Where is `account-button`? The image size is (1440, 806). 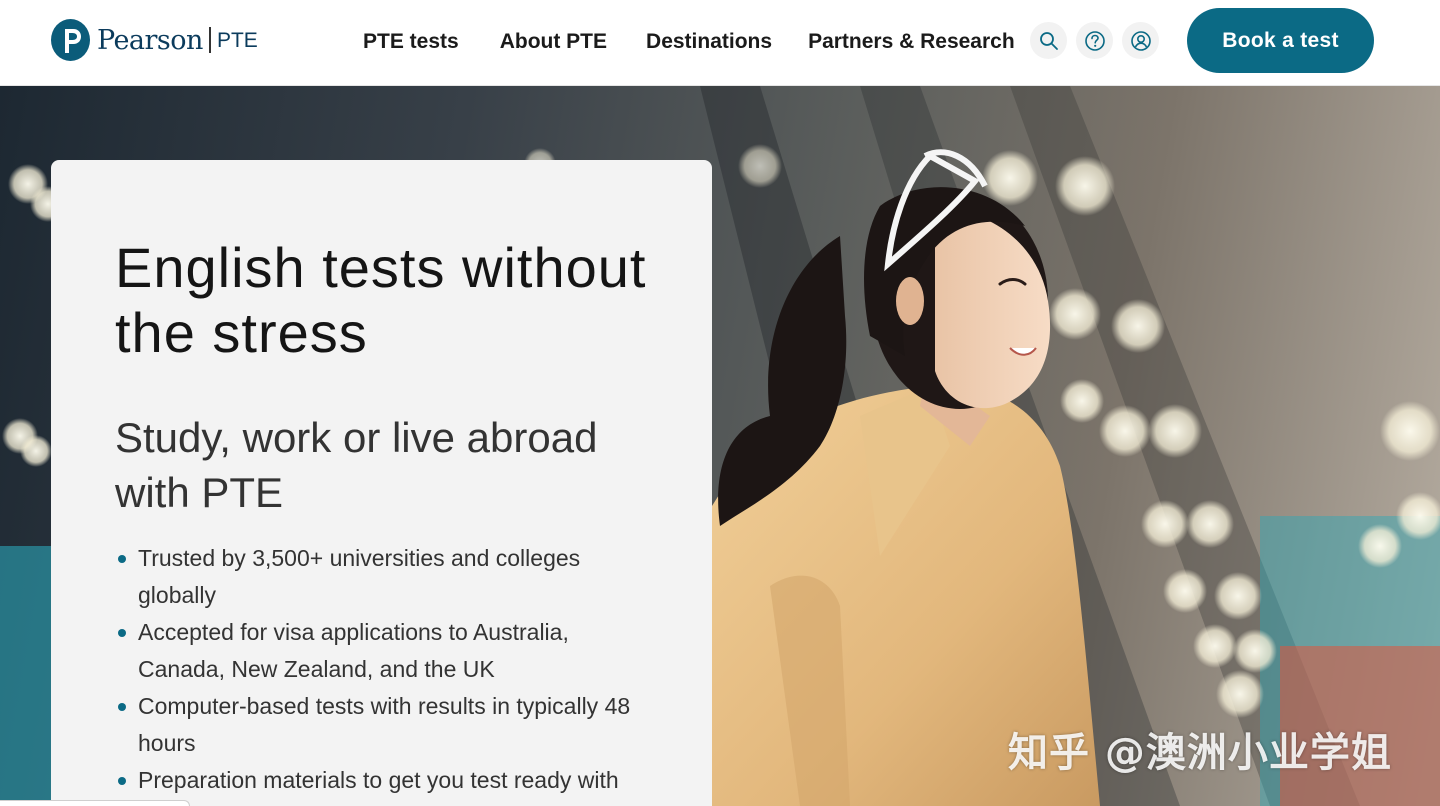 account-button is located at coordinates (1140, 40).